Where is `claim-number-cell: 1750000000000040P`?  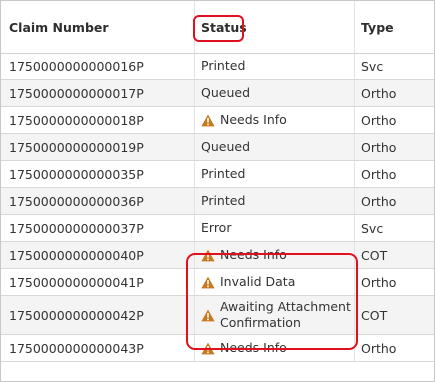 claim-number-cell: 1750000000000040P is located at coordinates (97, 255).